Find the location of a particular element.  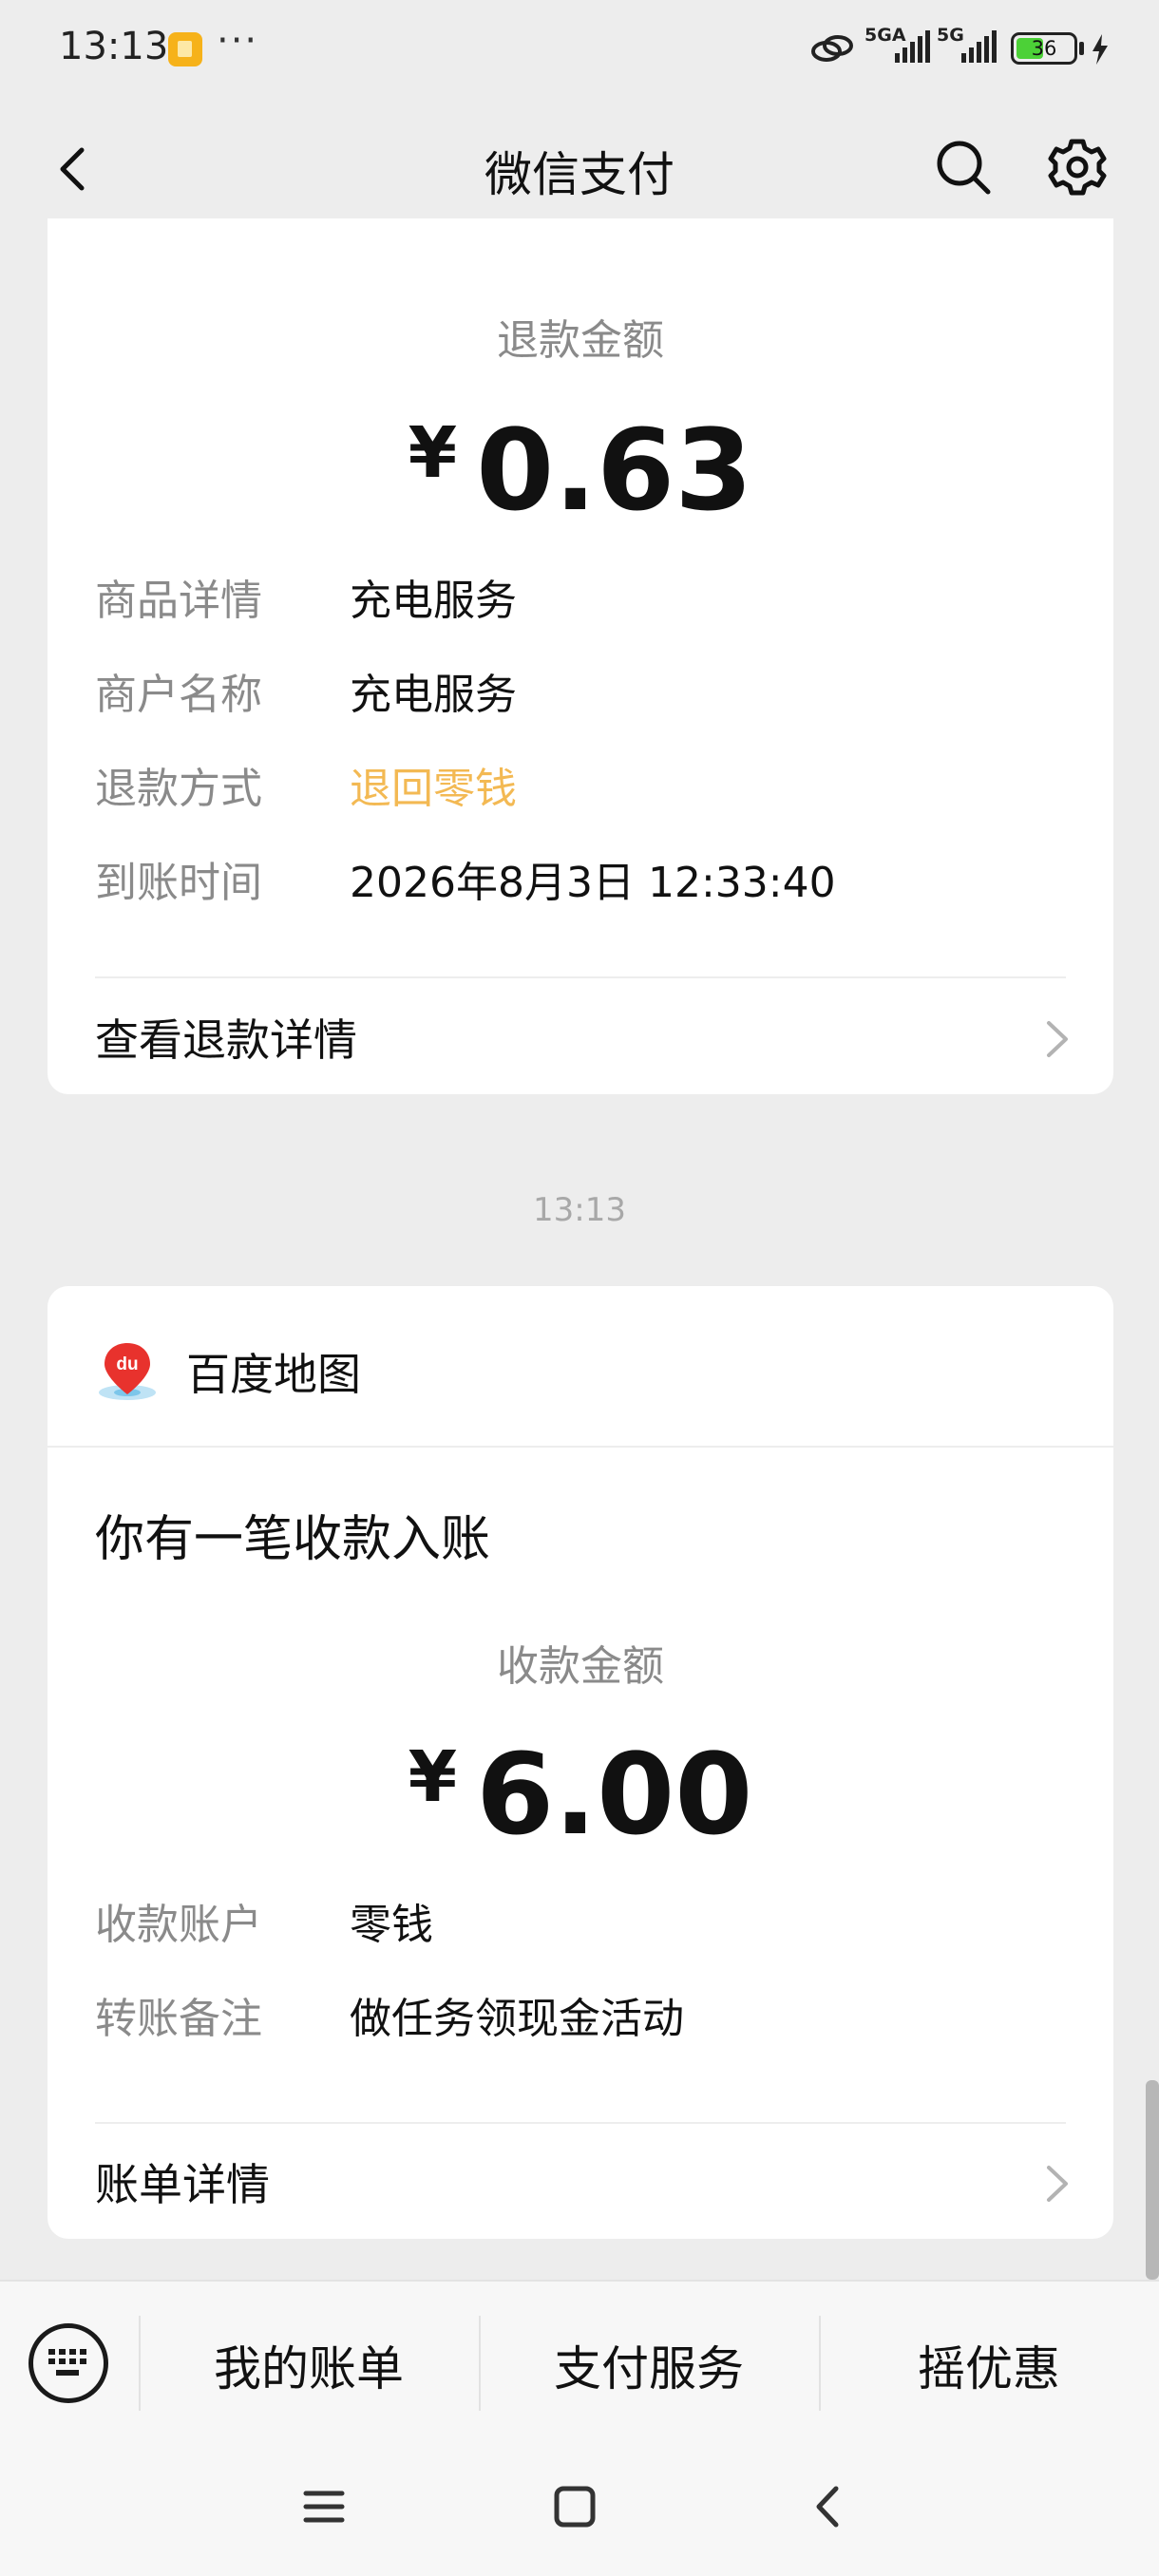

search-icon is located at coordinates (963, 167).